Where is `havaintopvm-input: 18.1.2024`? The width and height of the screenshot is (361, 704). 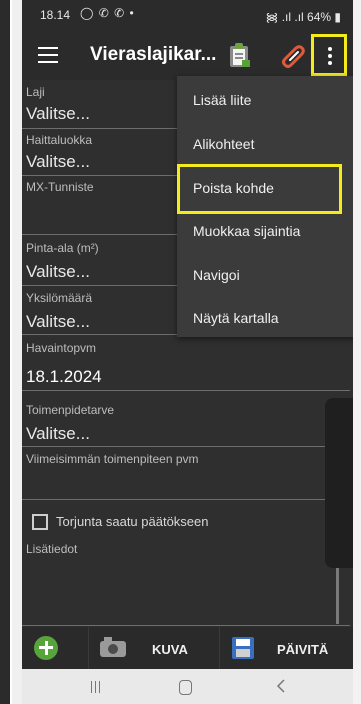 havaintopvm-input: 18.1.2024 is located at coordinates (64, 377).